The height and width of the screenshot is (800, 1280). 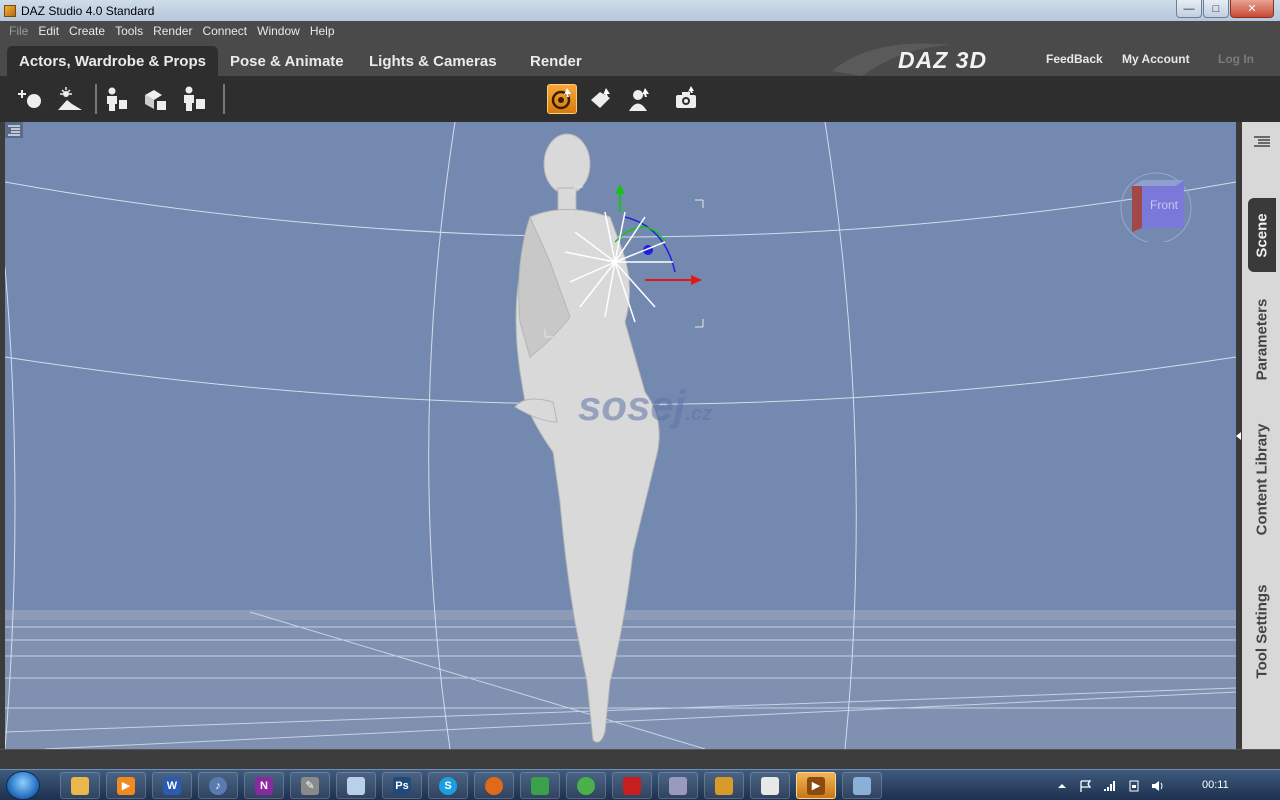 What do you see at coordinates (1262, 479) in the screenshot?
I see `tab-content-library: Content Library` at bounding box center [1262, 479].